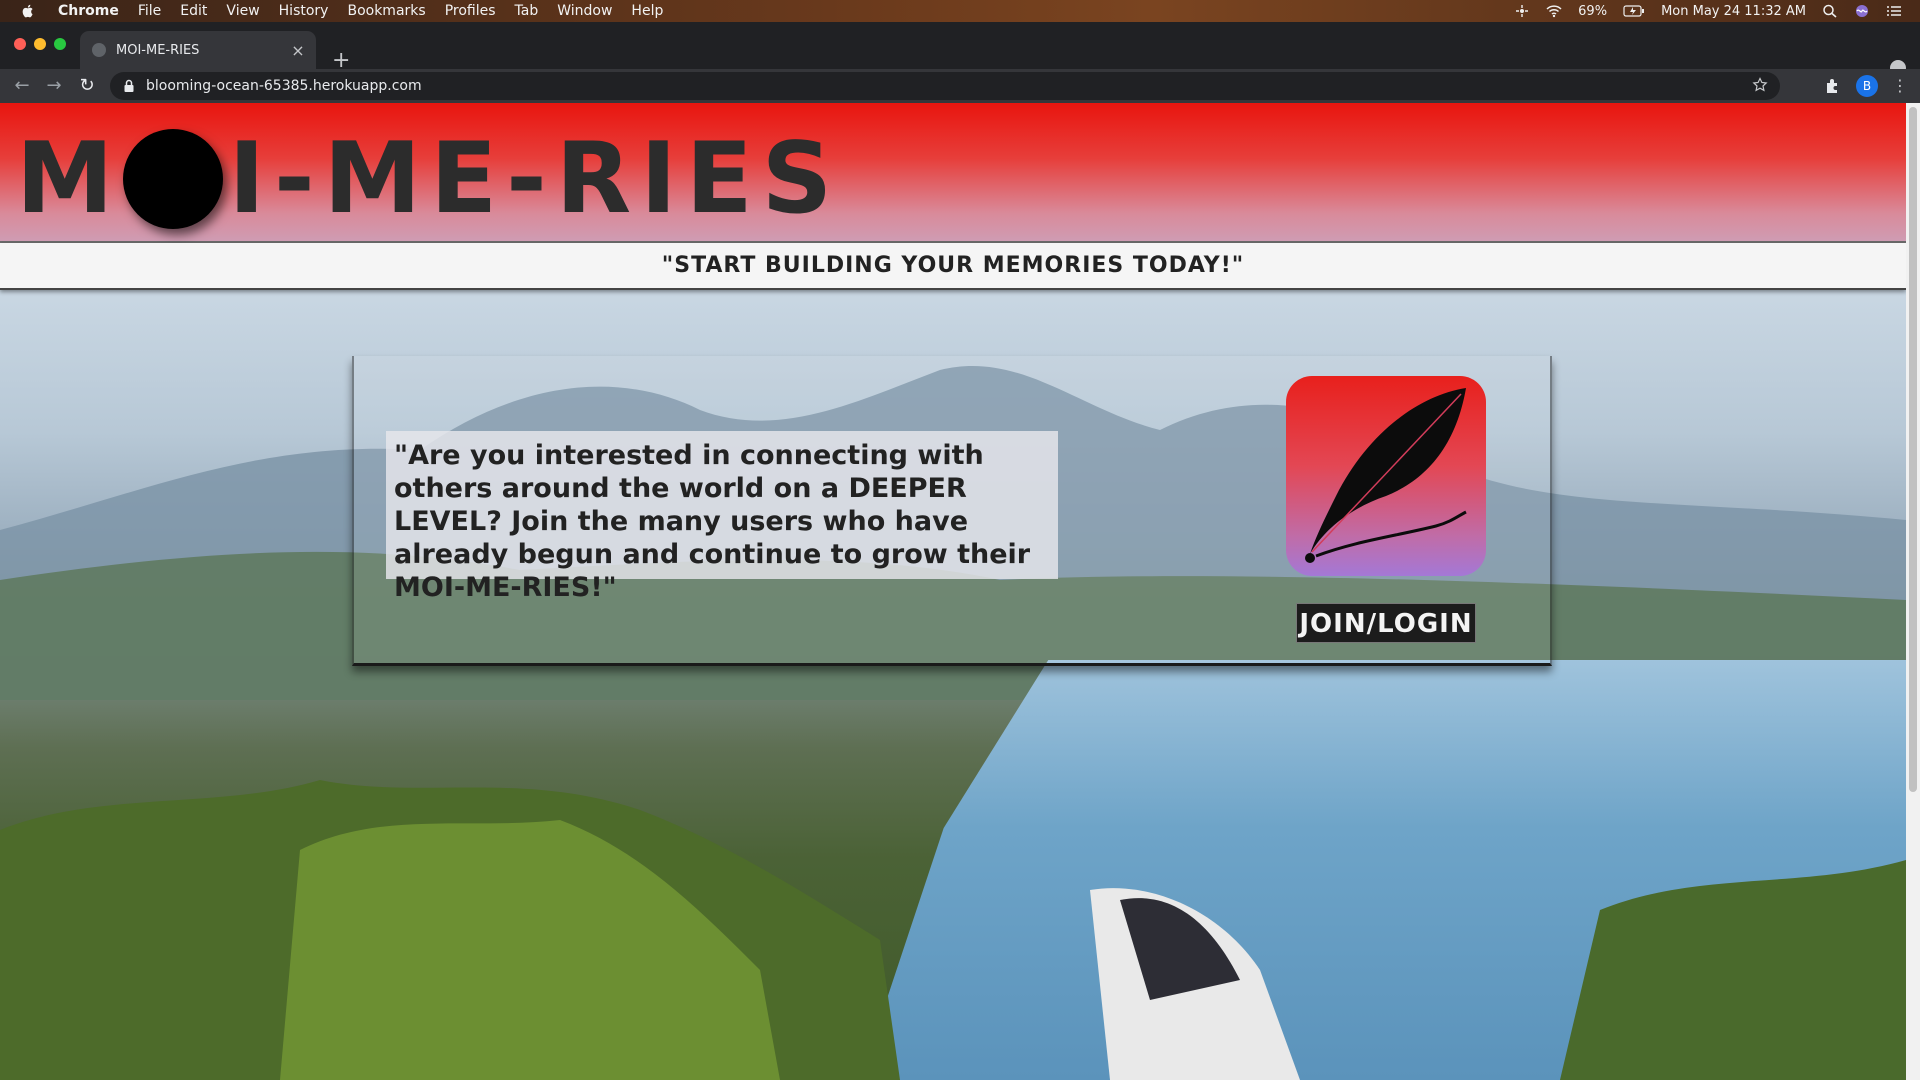  I want to click on siri-icon, so click(1862, 11).